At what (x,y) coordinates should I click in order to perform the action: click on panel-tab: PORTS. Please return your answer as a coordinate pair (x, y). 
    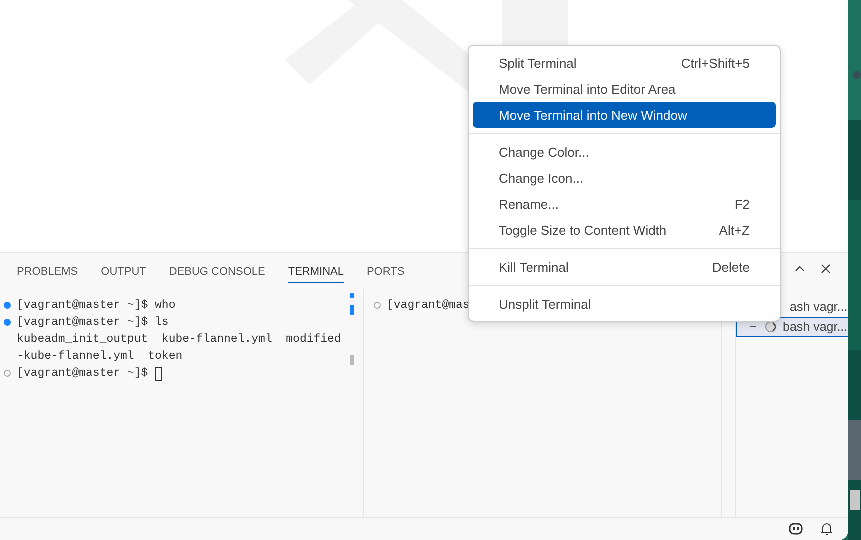
    Looking at the image, I should click on (385, 271).